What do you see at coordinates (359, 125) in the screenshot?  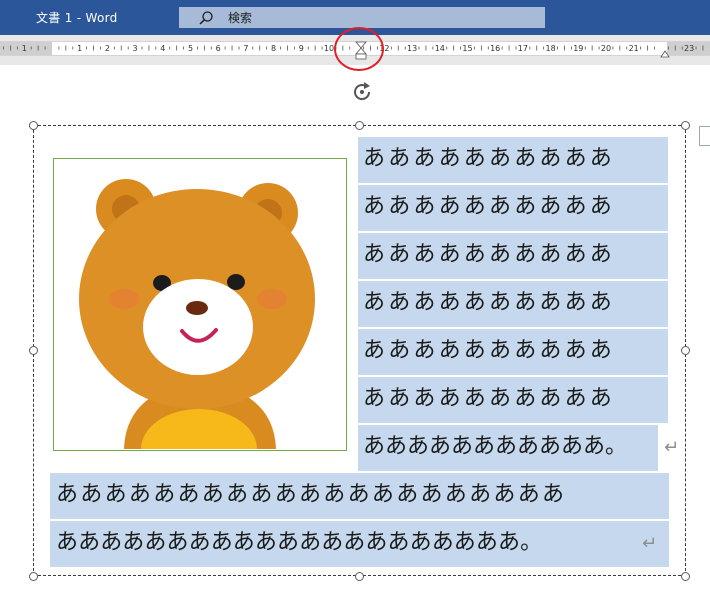 I see `resize-handle-top-center` at bounding box center [359, 125].